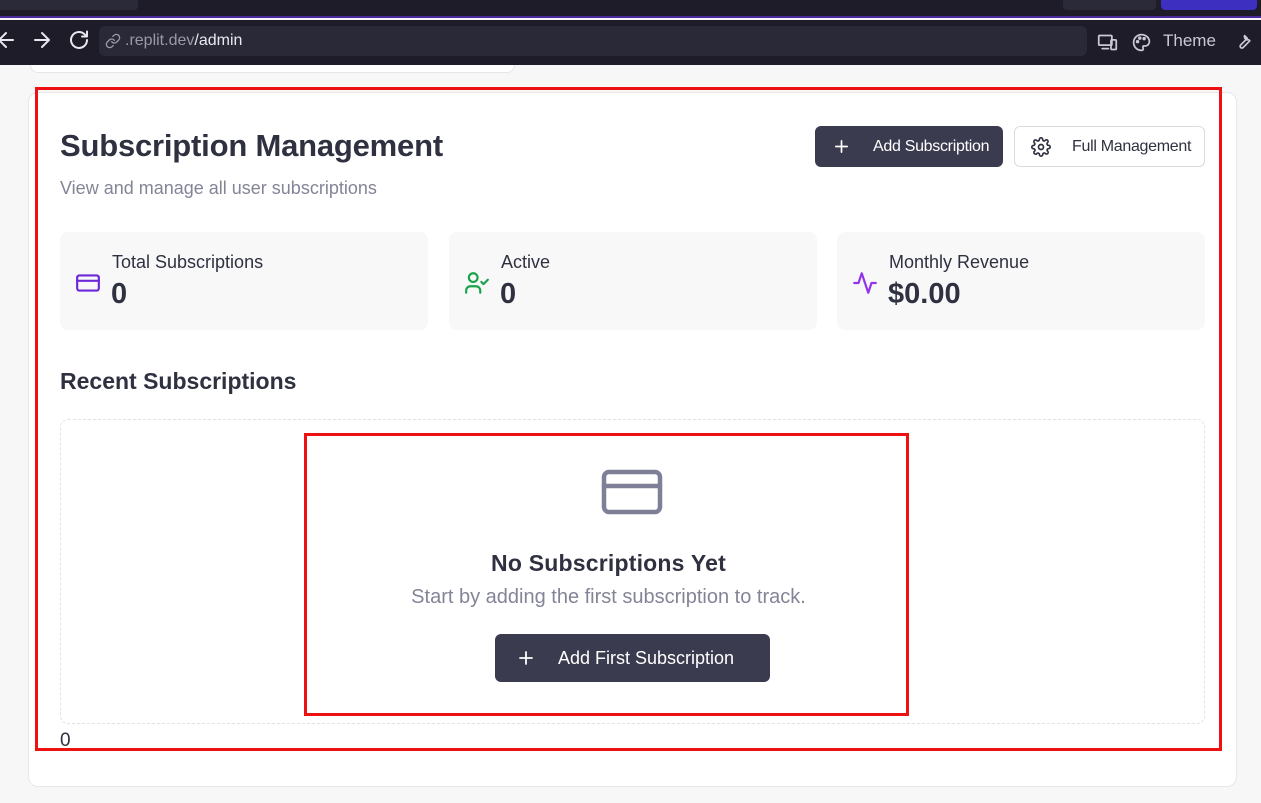  Describe the element at coordinates (79, 40) in the screenshot. I see `reload-icon` at that location.